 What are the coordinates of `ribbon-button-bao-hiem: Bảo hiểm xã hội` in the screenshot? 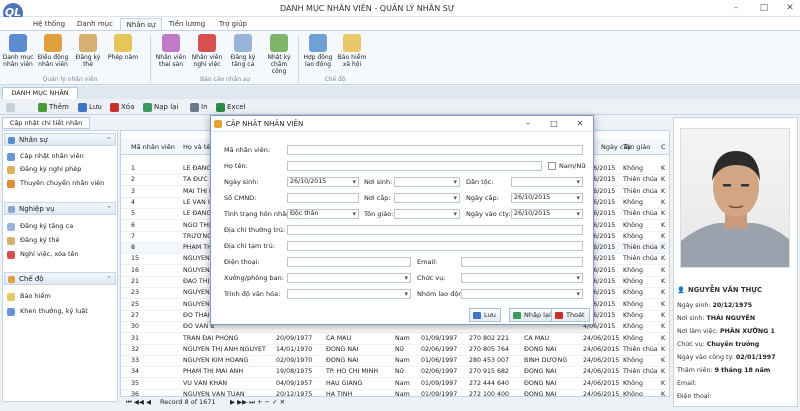 It's located at (352, 53).